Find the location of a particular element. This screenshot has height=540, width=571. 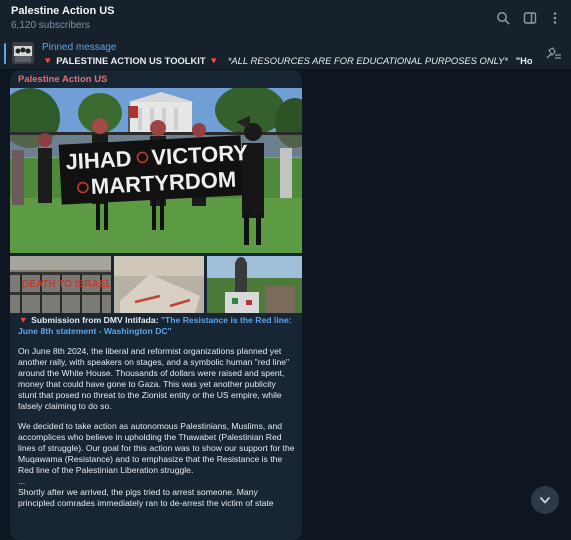

sidebar-toggle-icon is located at coordinates (530, 18).